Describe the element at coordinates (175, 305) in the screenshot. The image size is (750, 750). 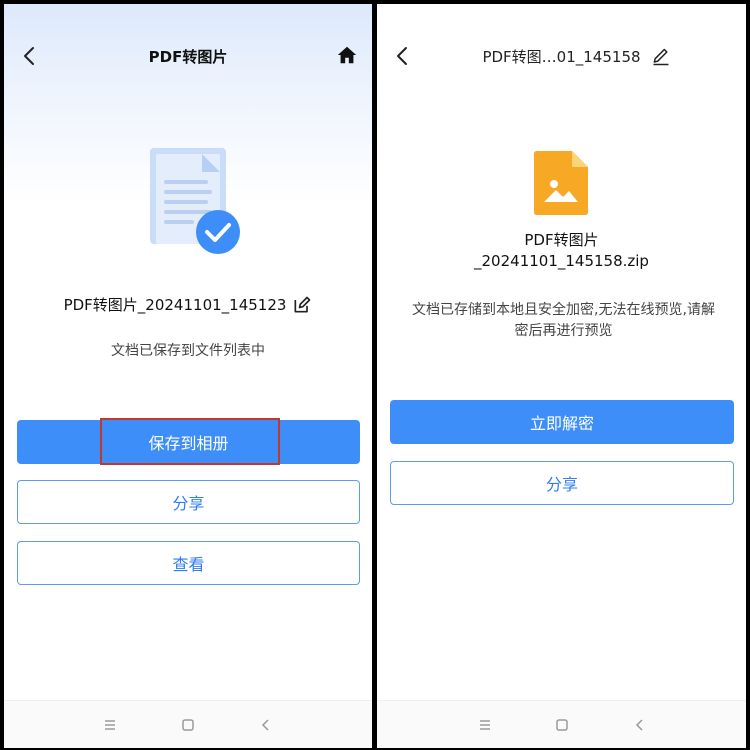
I see `file-name: PDF转图片_20241101_145123` at that location.